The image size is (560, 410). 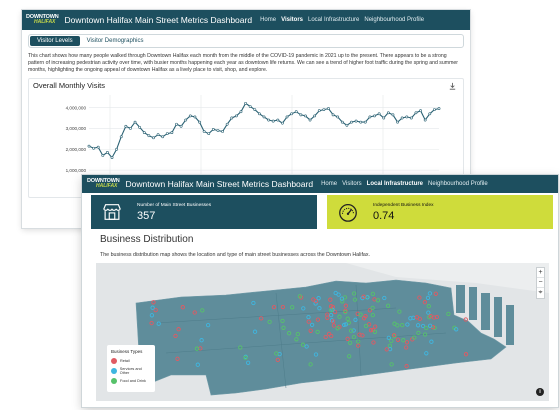 I want to click on chart-title: Overall Monthly Visits, so click(x=69, y=85).